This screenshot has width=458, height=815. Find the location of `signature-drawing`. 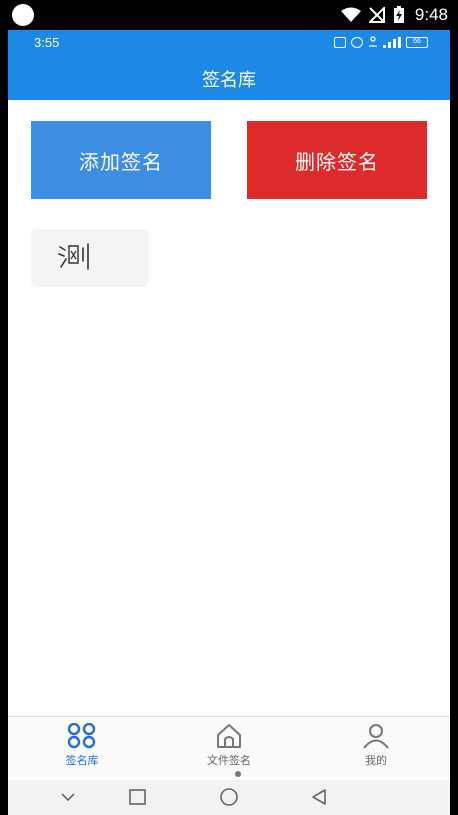

signature-drawing is located at coordinates (73, 256).